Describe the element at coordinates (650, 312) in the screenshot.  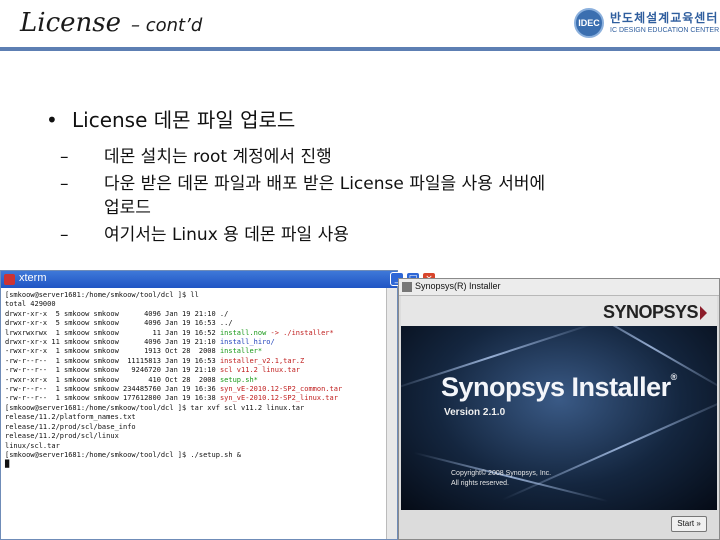
I see `synopsys-logo-text: SYNOPSYS` at that location.